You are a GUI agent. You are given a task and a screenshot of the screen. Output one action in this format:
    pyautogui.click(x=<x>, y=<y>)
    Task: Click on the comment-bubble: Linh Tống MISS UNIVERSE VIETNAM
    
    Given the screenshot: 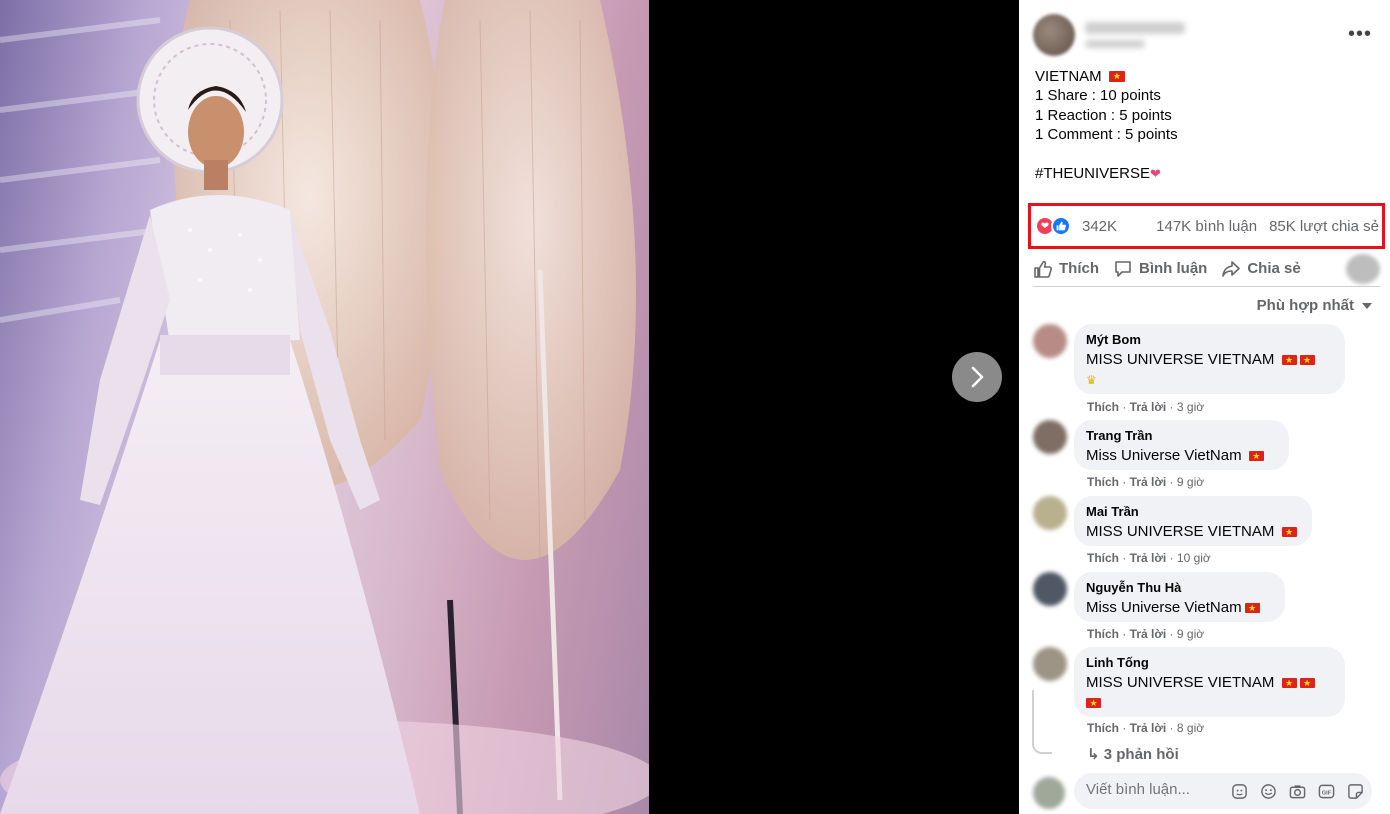 What is the action you would take?
    pyautogui.click(x=1209, y=682)
    